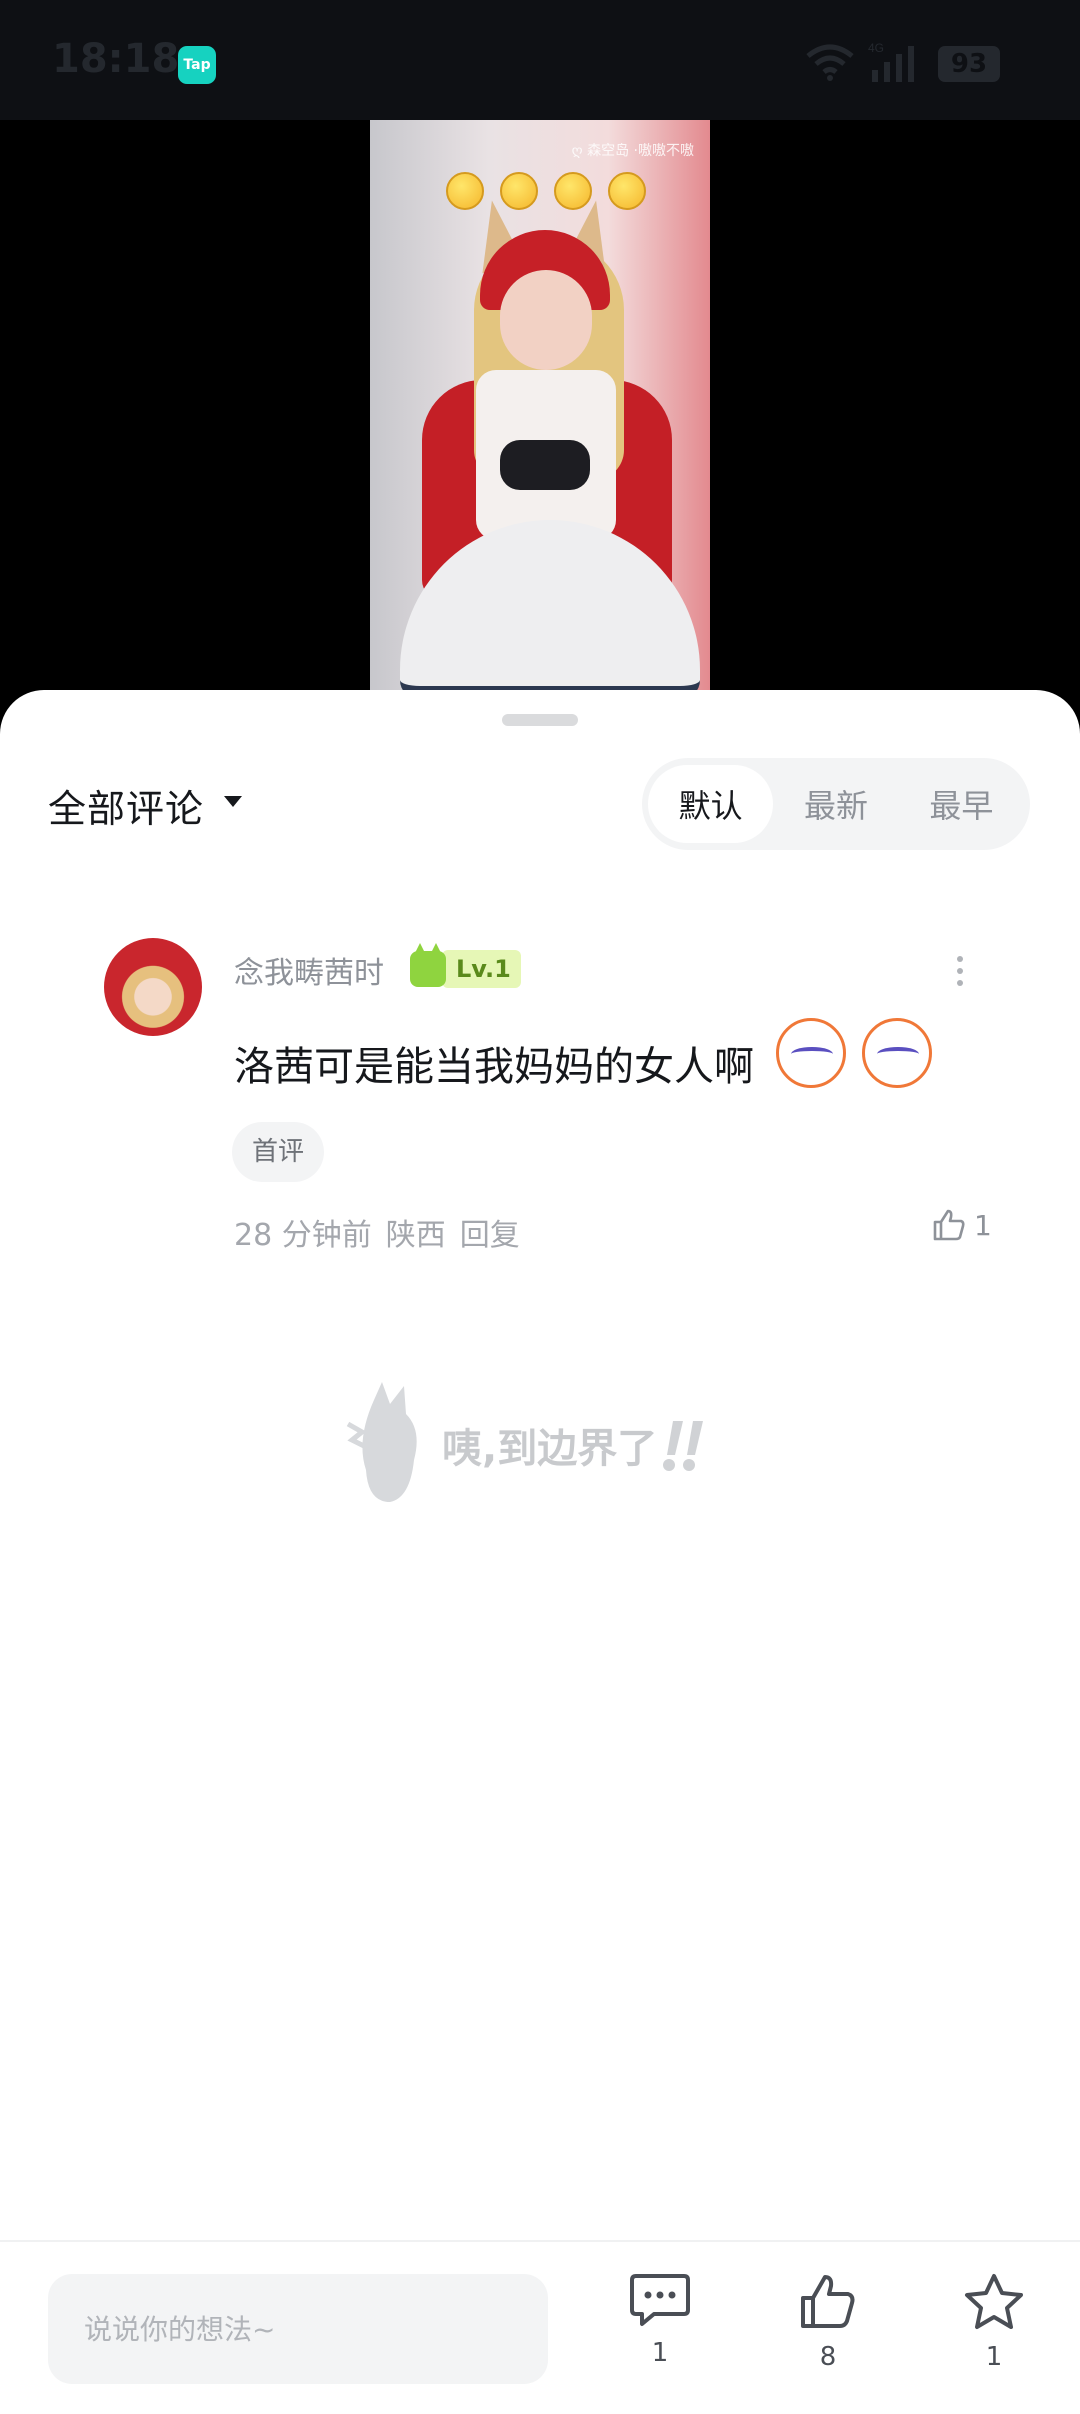  Describe the element at coordinates (660, 2300) in the screenshot. I see `comment-bubble-icon` at that location.